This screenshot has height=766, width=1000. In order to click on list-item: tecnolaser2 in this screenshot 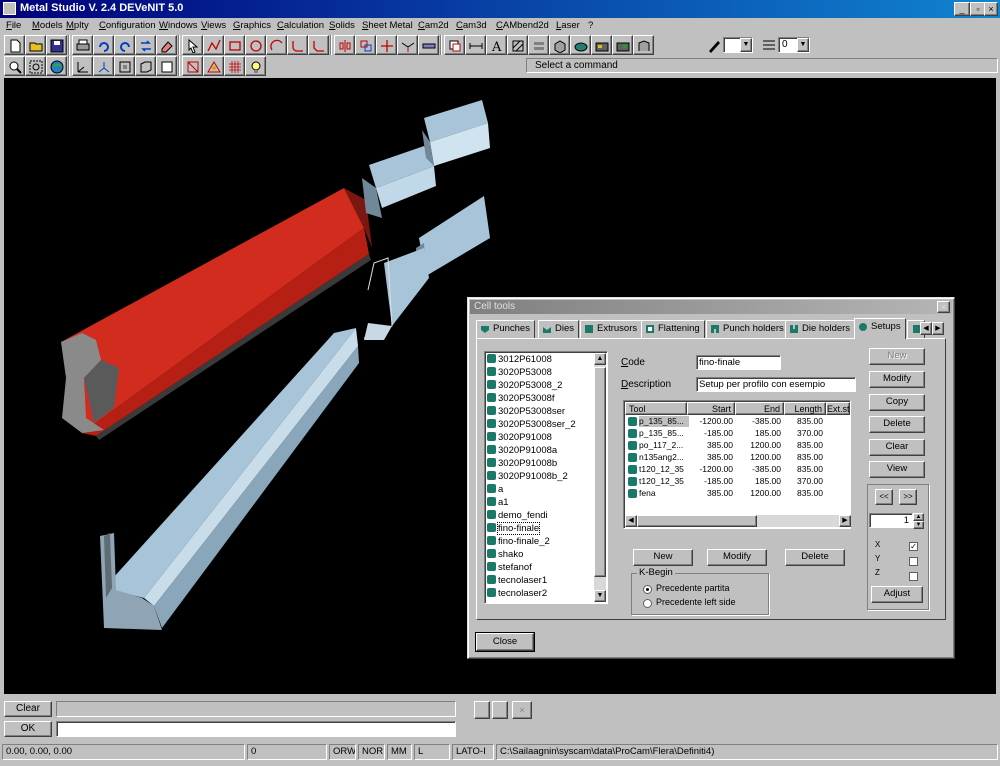, I will do `click(517, 594)`.